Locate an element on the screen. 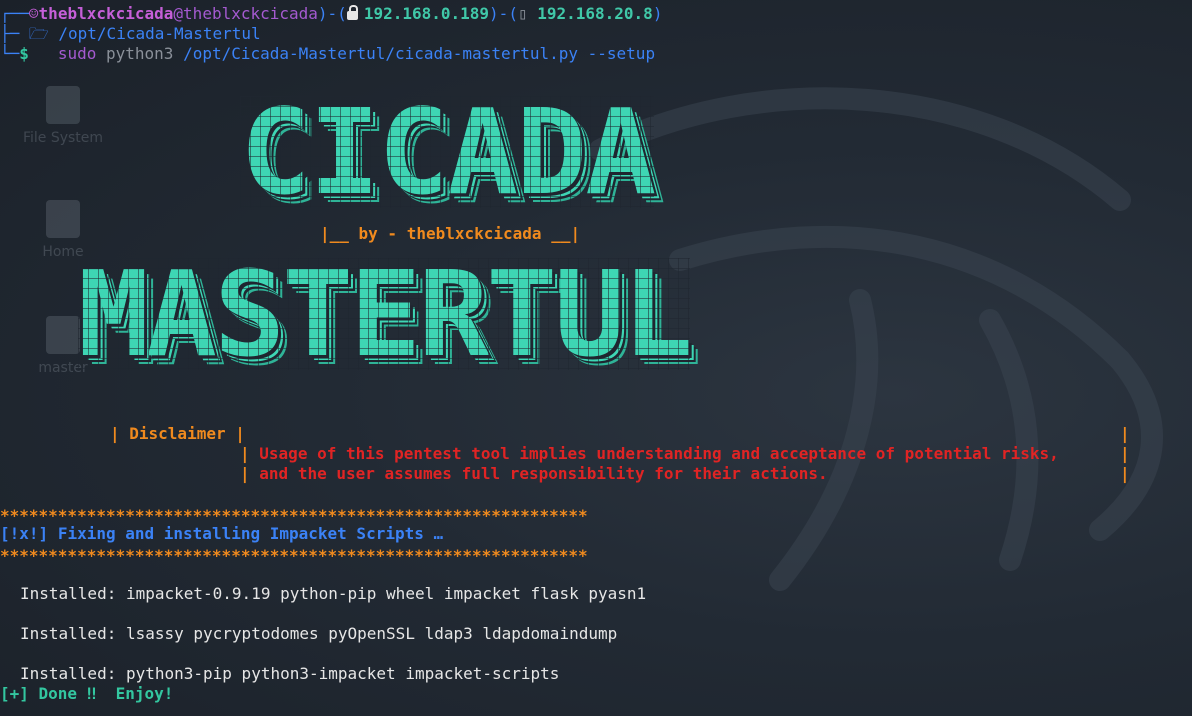 This screenshot has width=1192, height=716. prompt-ip-local: 192.168.20.8 is located at coordinates (595, 13).